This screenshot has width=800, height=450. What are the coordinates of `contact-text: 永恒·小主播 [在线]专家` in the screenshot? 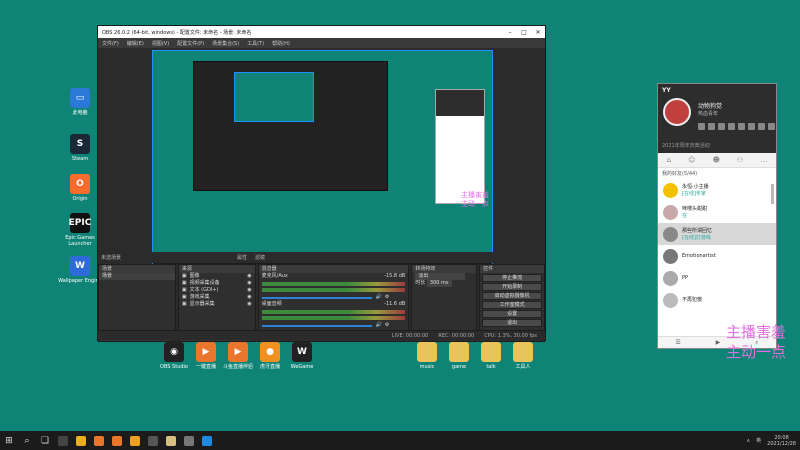 It's located at (695, 190).